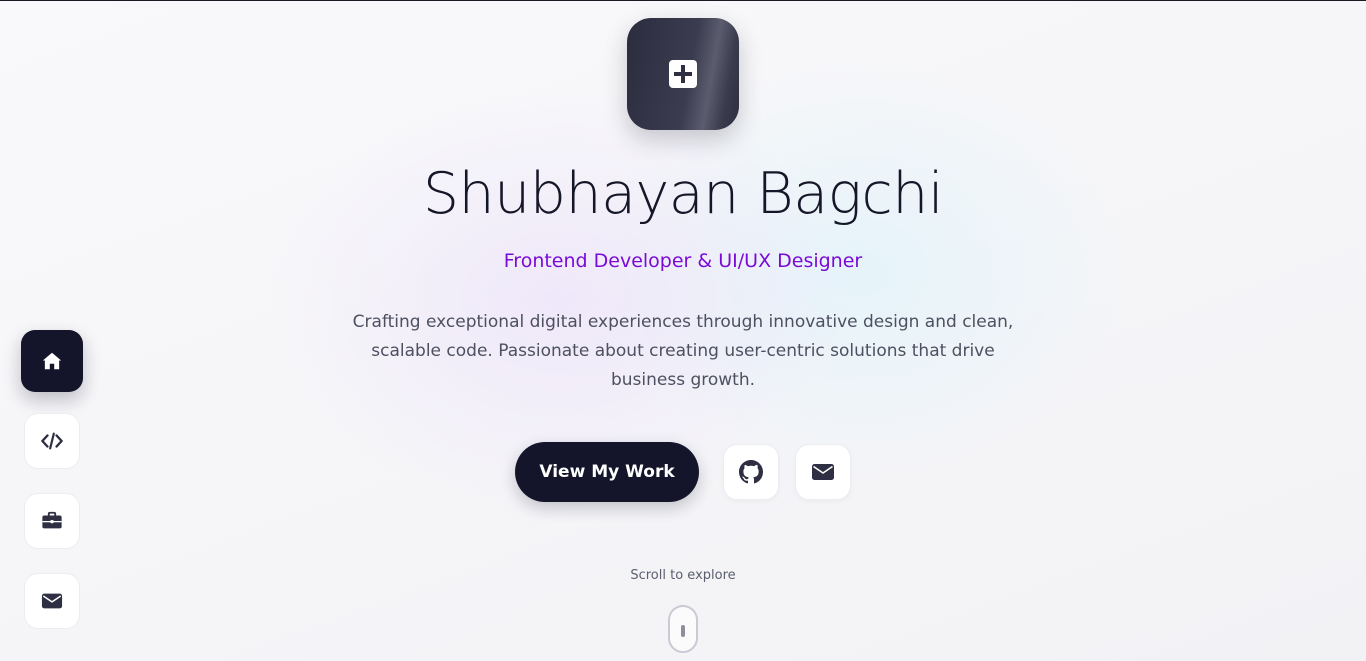  I want to click on nav-item-home, so click(52, 361).